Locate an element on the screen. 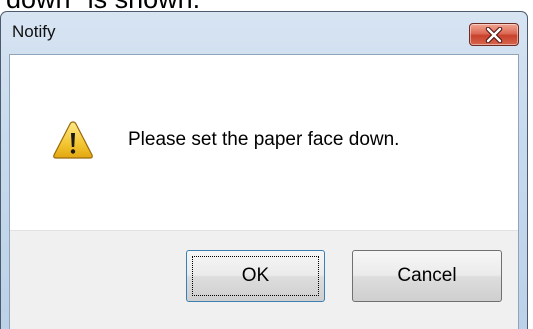 This screenshot has height=329, width=533. dialog-title: Notify is located at coordinates (34, 31).